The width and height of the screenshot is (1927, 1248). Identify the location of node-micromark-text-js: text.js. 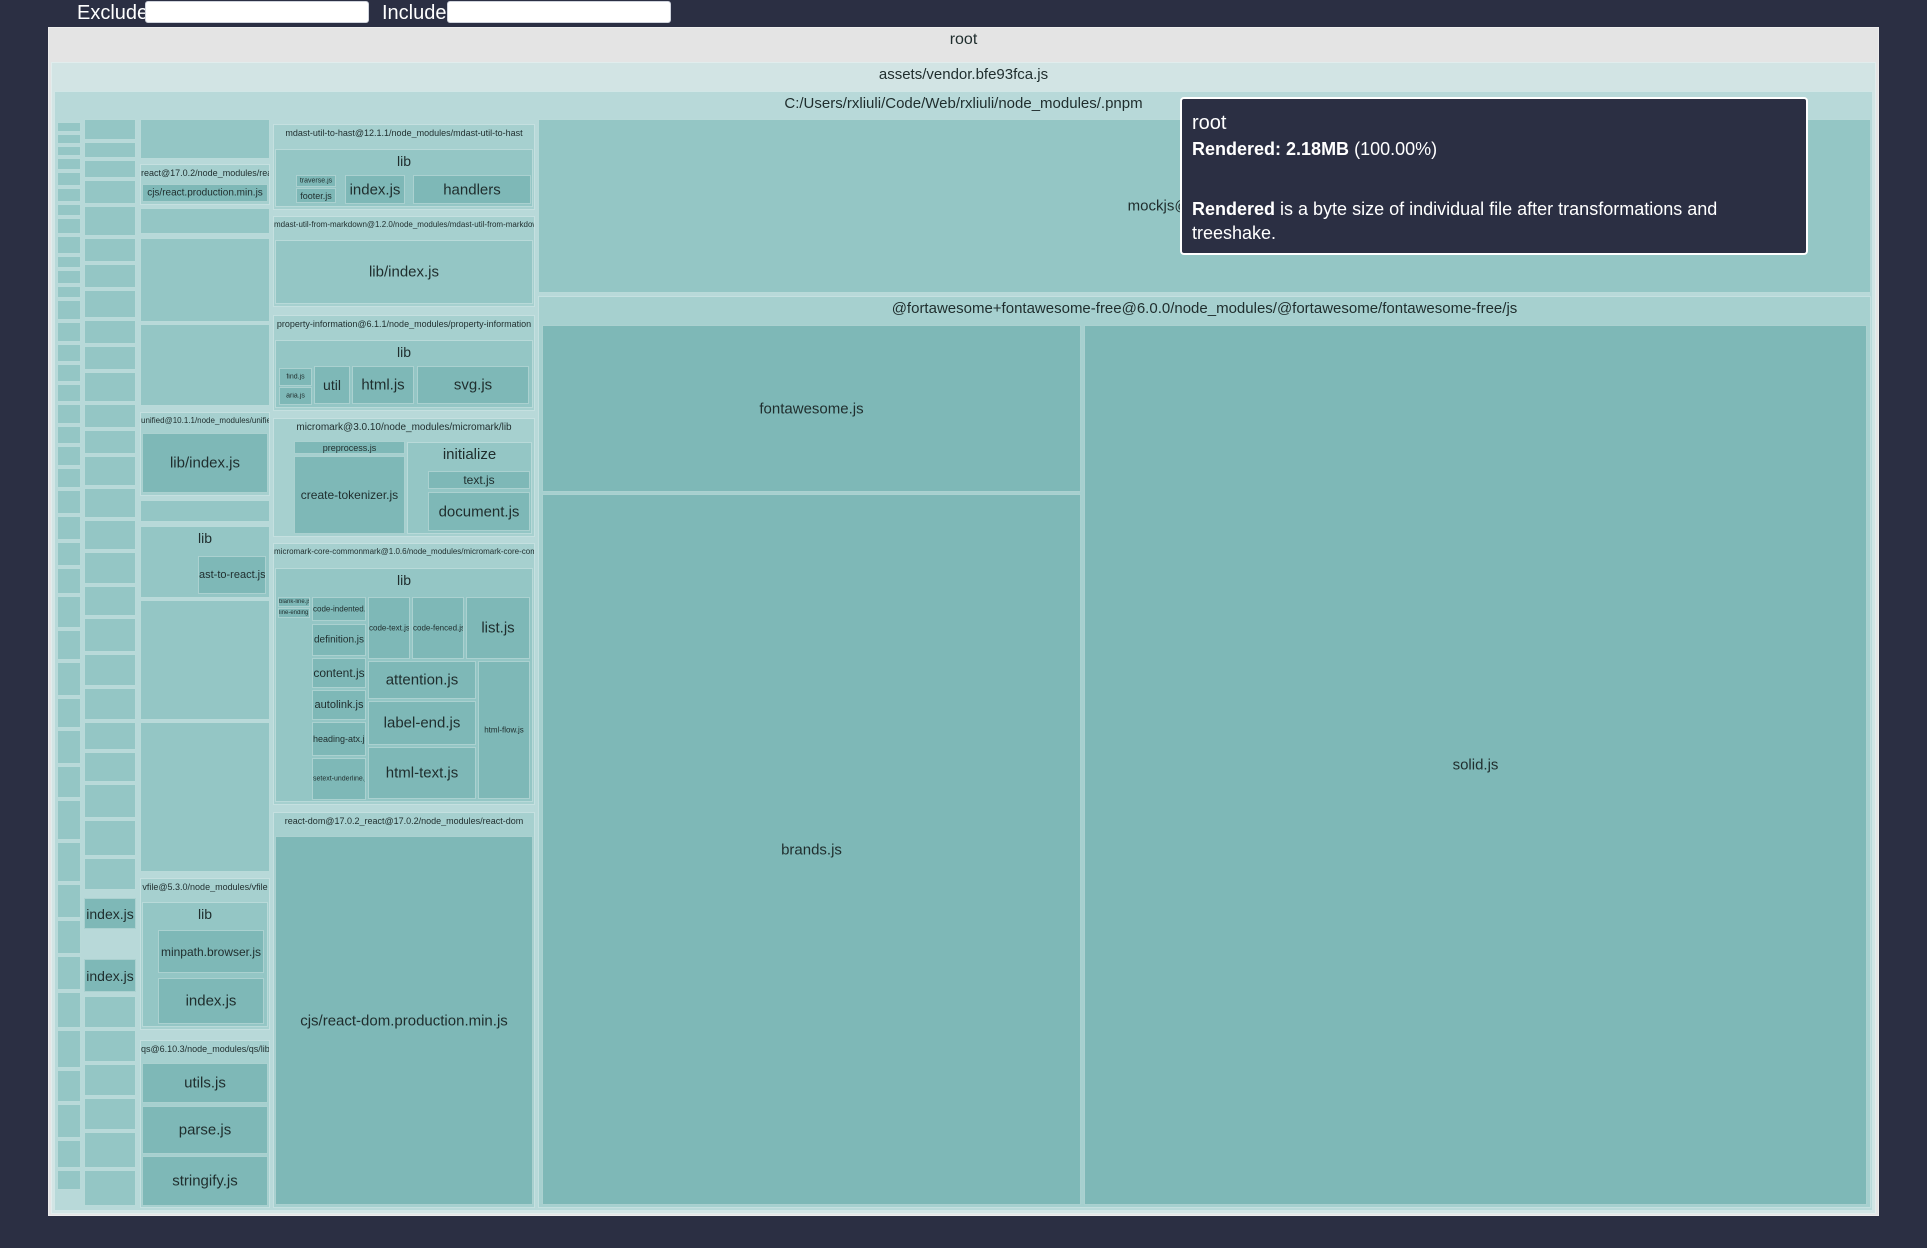
(479, 480).